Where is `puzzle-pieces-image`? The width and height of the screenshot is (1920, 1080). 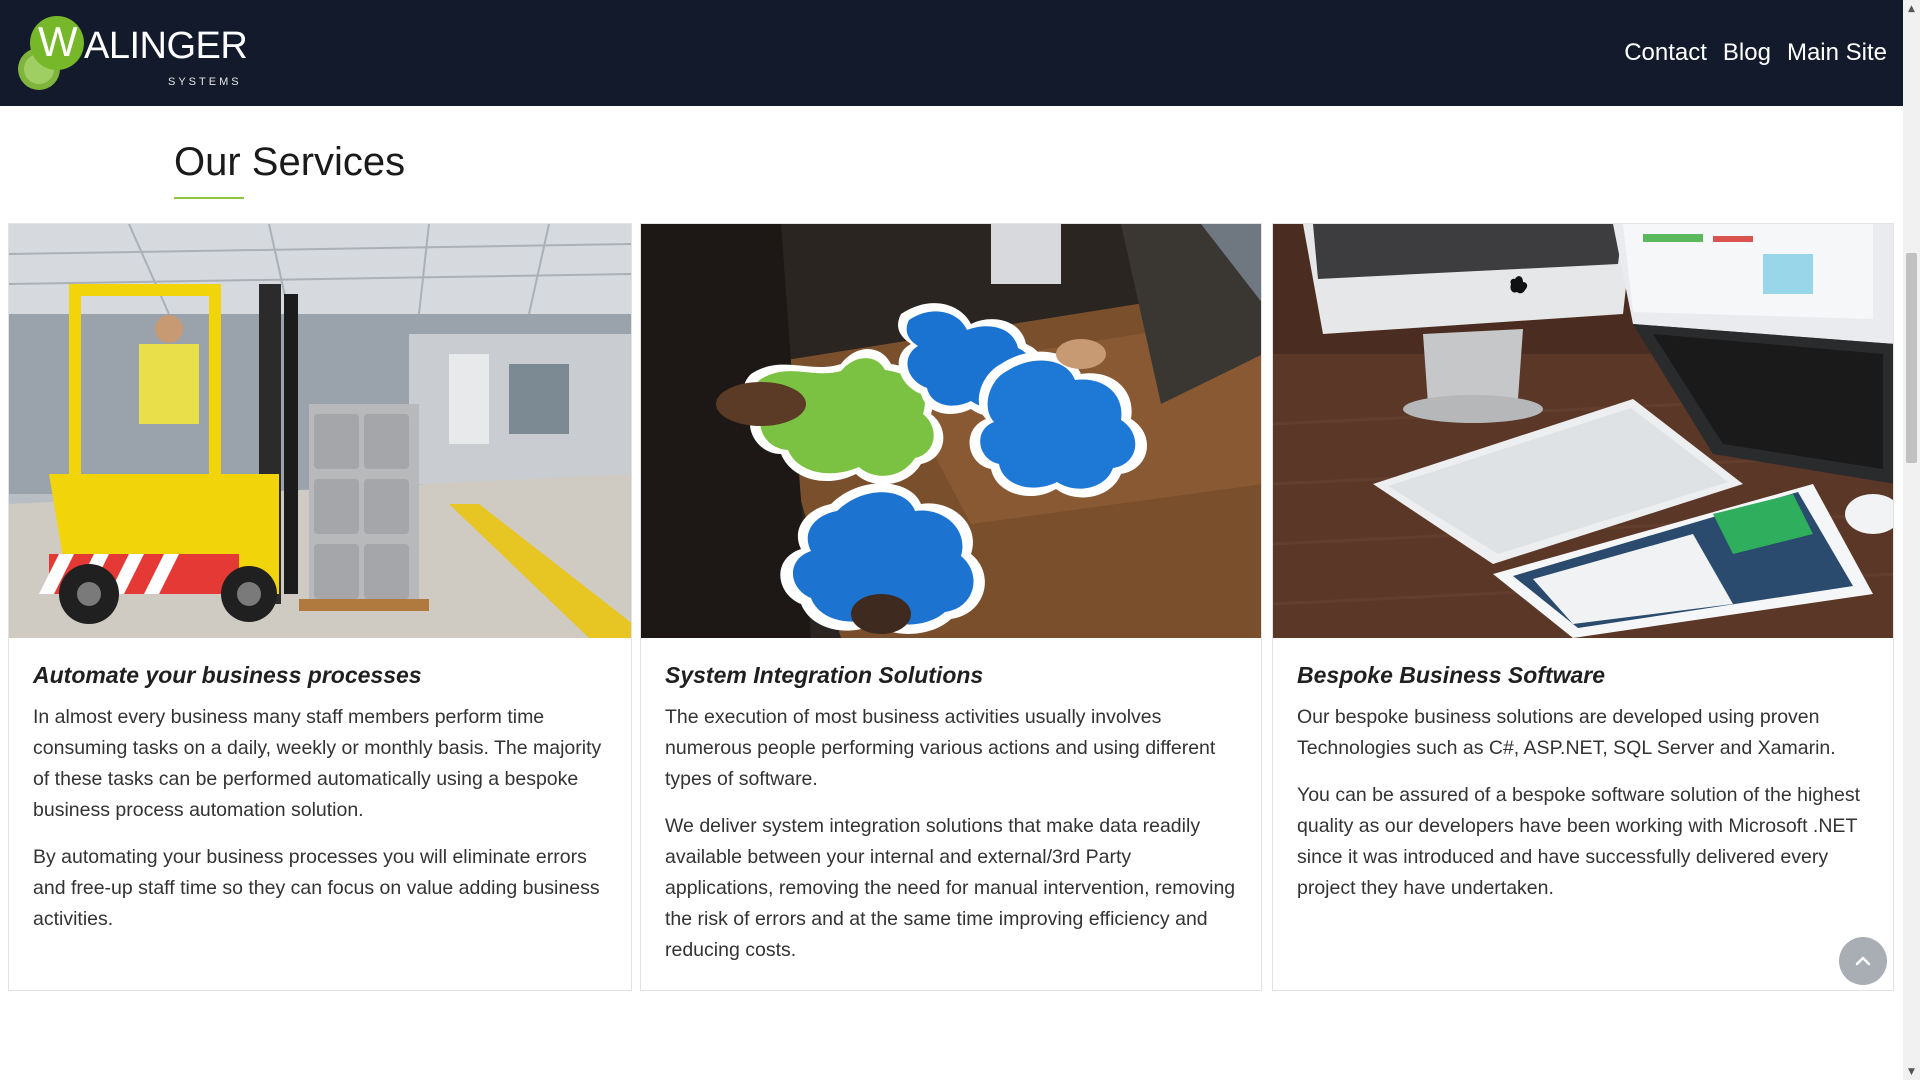 puzzle-pieces-image is located at coordinates (951, 431).